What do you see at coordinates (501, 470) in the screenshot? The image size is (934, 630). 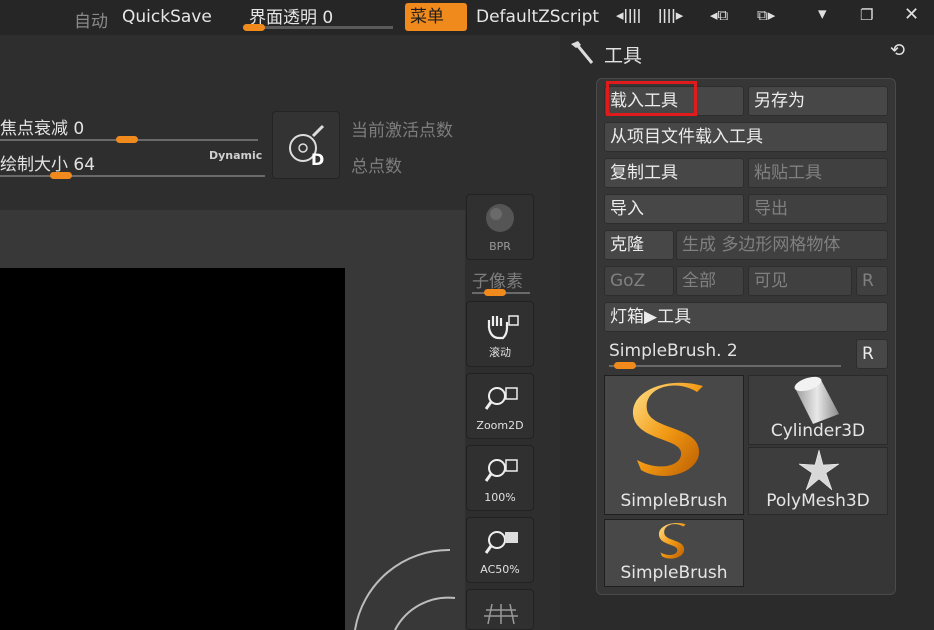 I see `actual-size-icon` at bounding box center [501, 470].